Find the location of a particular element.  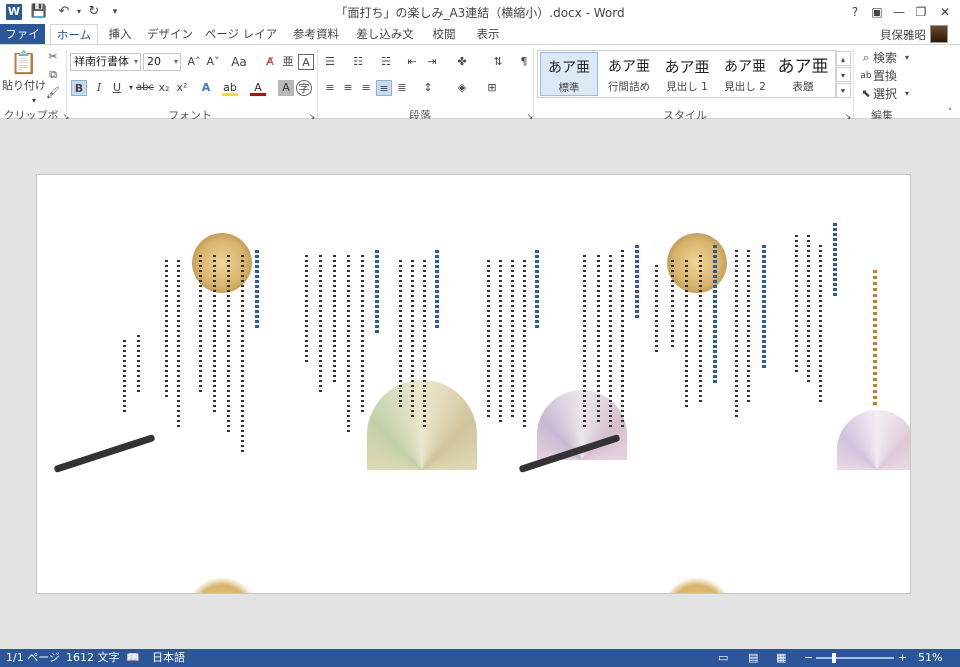

align-center-icon: ≡ is located at coordinates (348, 88).